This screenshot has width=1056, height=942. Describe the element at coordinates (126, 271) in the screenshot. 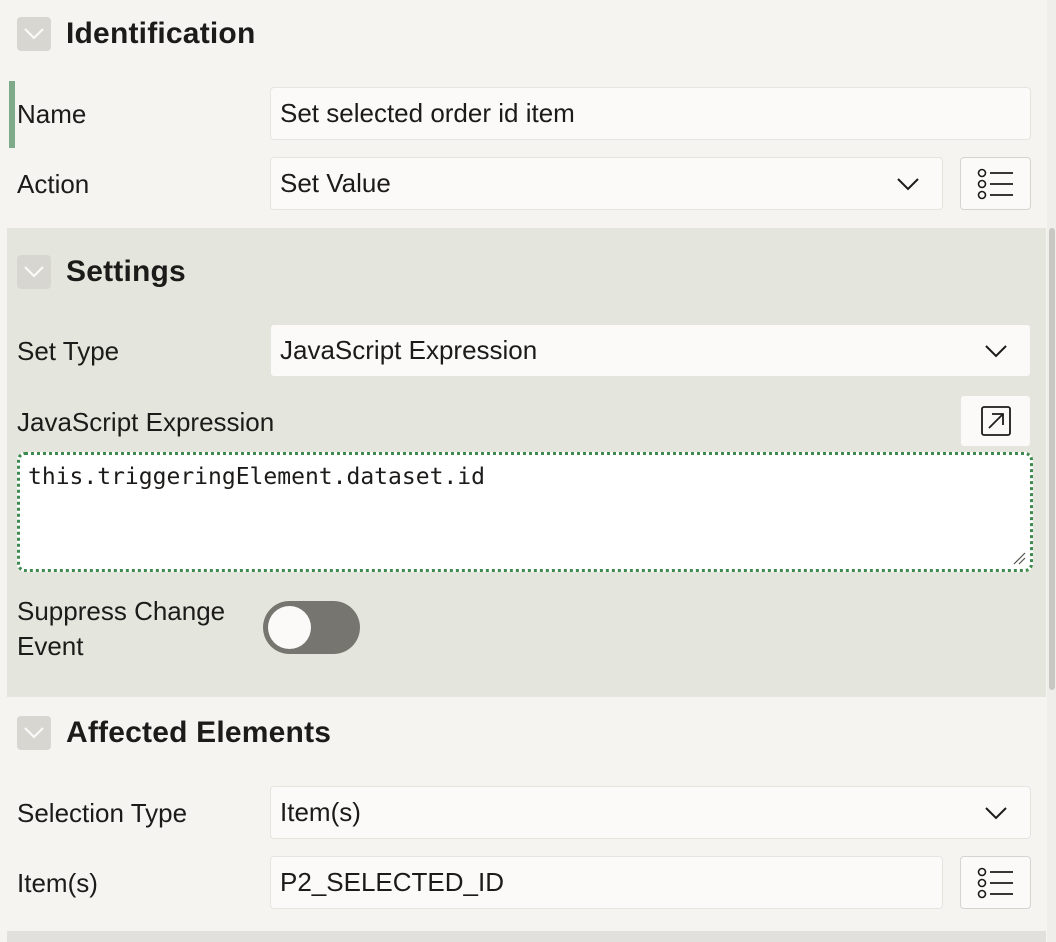

I see `settings-title: Settings` at that location.